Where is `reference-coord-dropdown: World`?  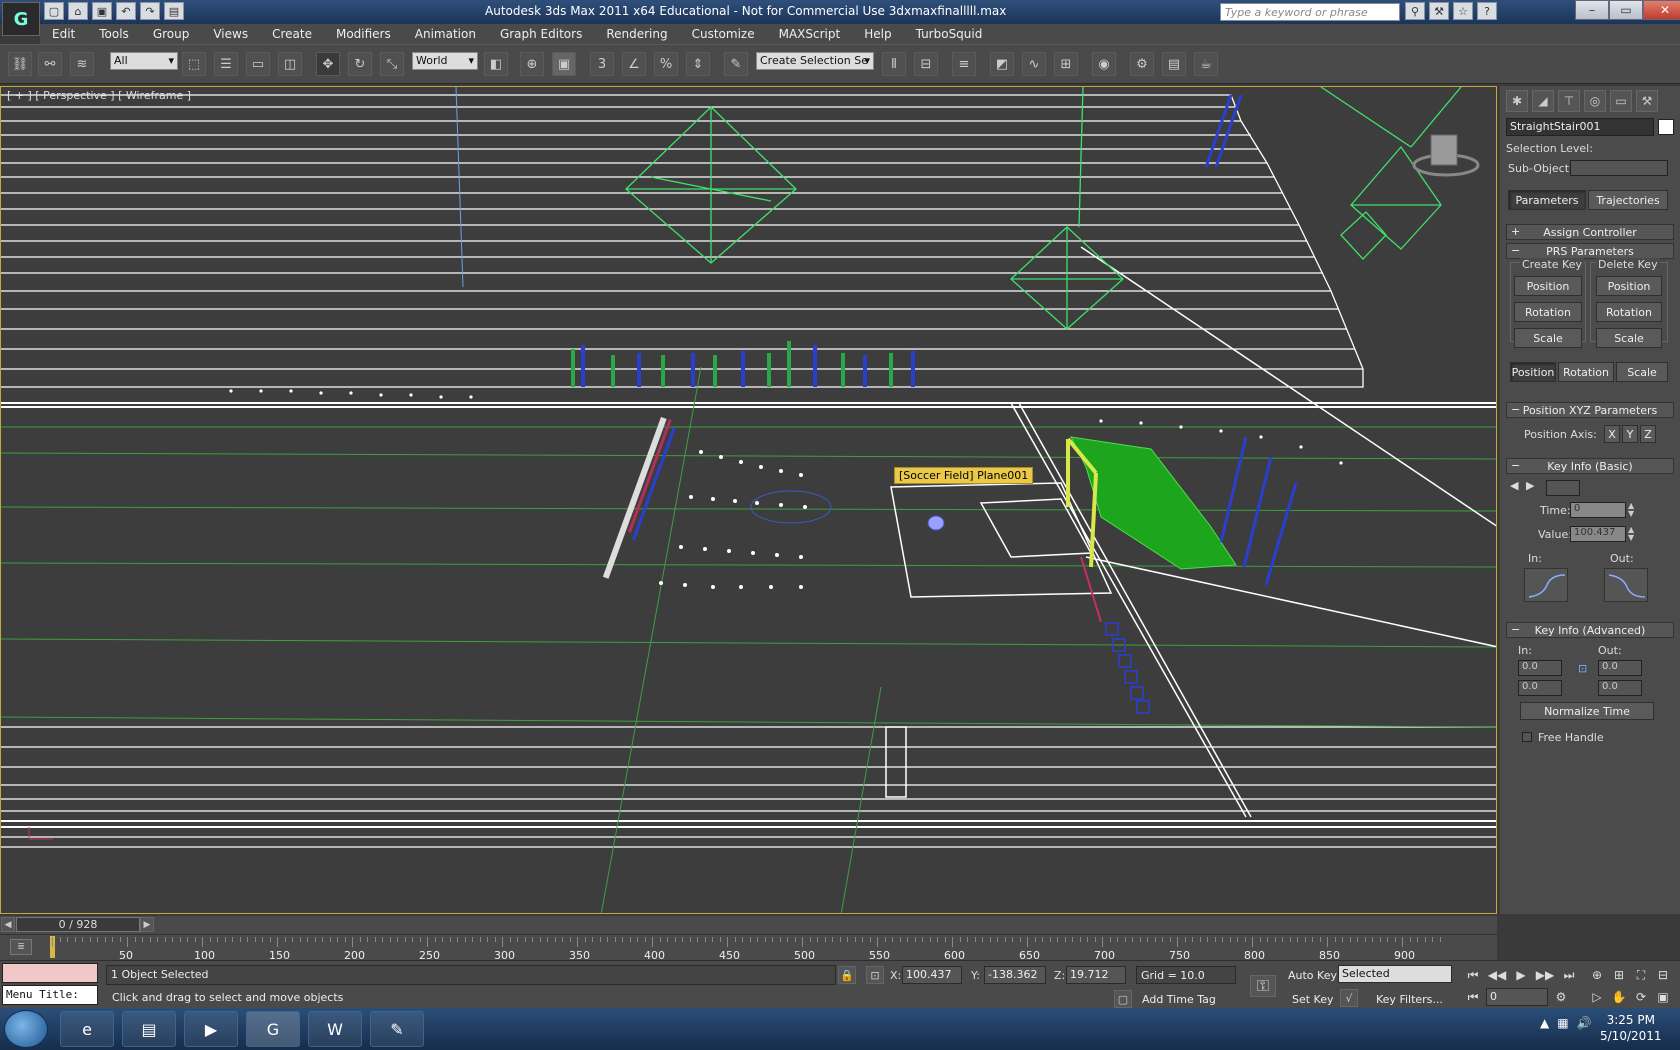
reference-coord-dropdown: World is located at coordinates (445, 61).